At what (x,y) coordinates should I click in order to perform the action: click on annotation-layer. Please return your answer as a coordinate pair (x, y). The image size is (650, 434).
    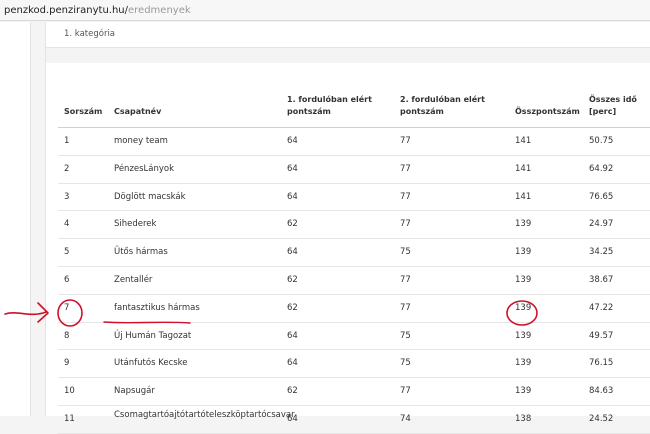
    Looking at the image, I should click on (271, 313).